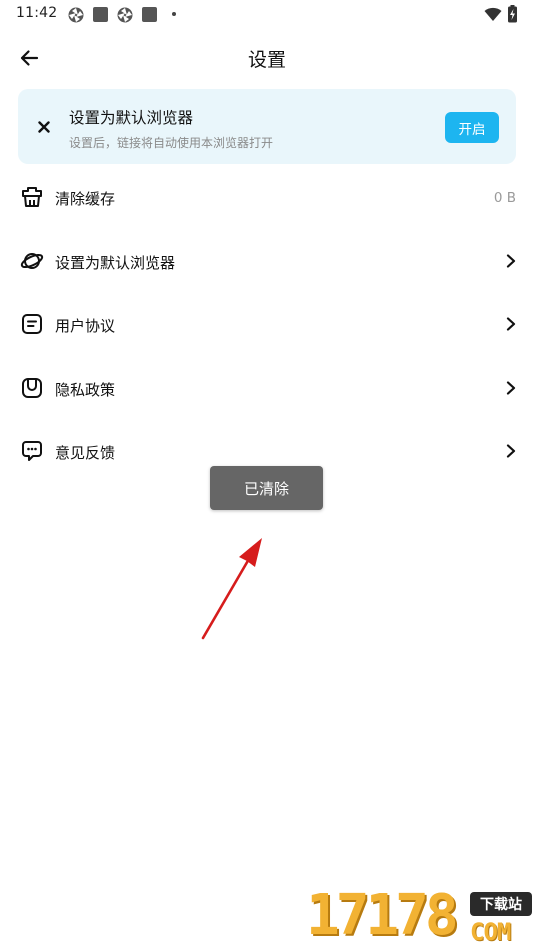 The width and height of the screenshot is (534, 950). Describe the element at coordinates (472, 127) in the screenshot. I see `enable-default-browser-button: 开启` at that location.